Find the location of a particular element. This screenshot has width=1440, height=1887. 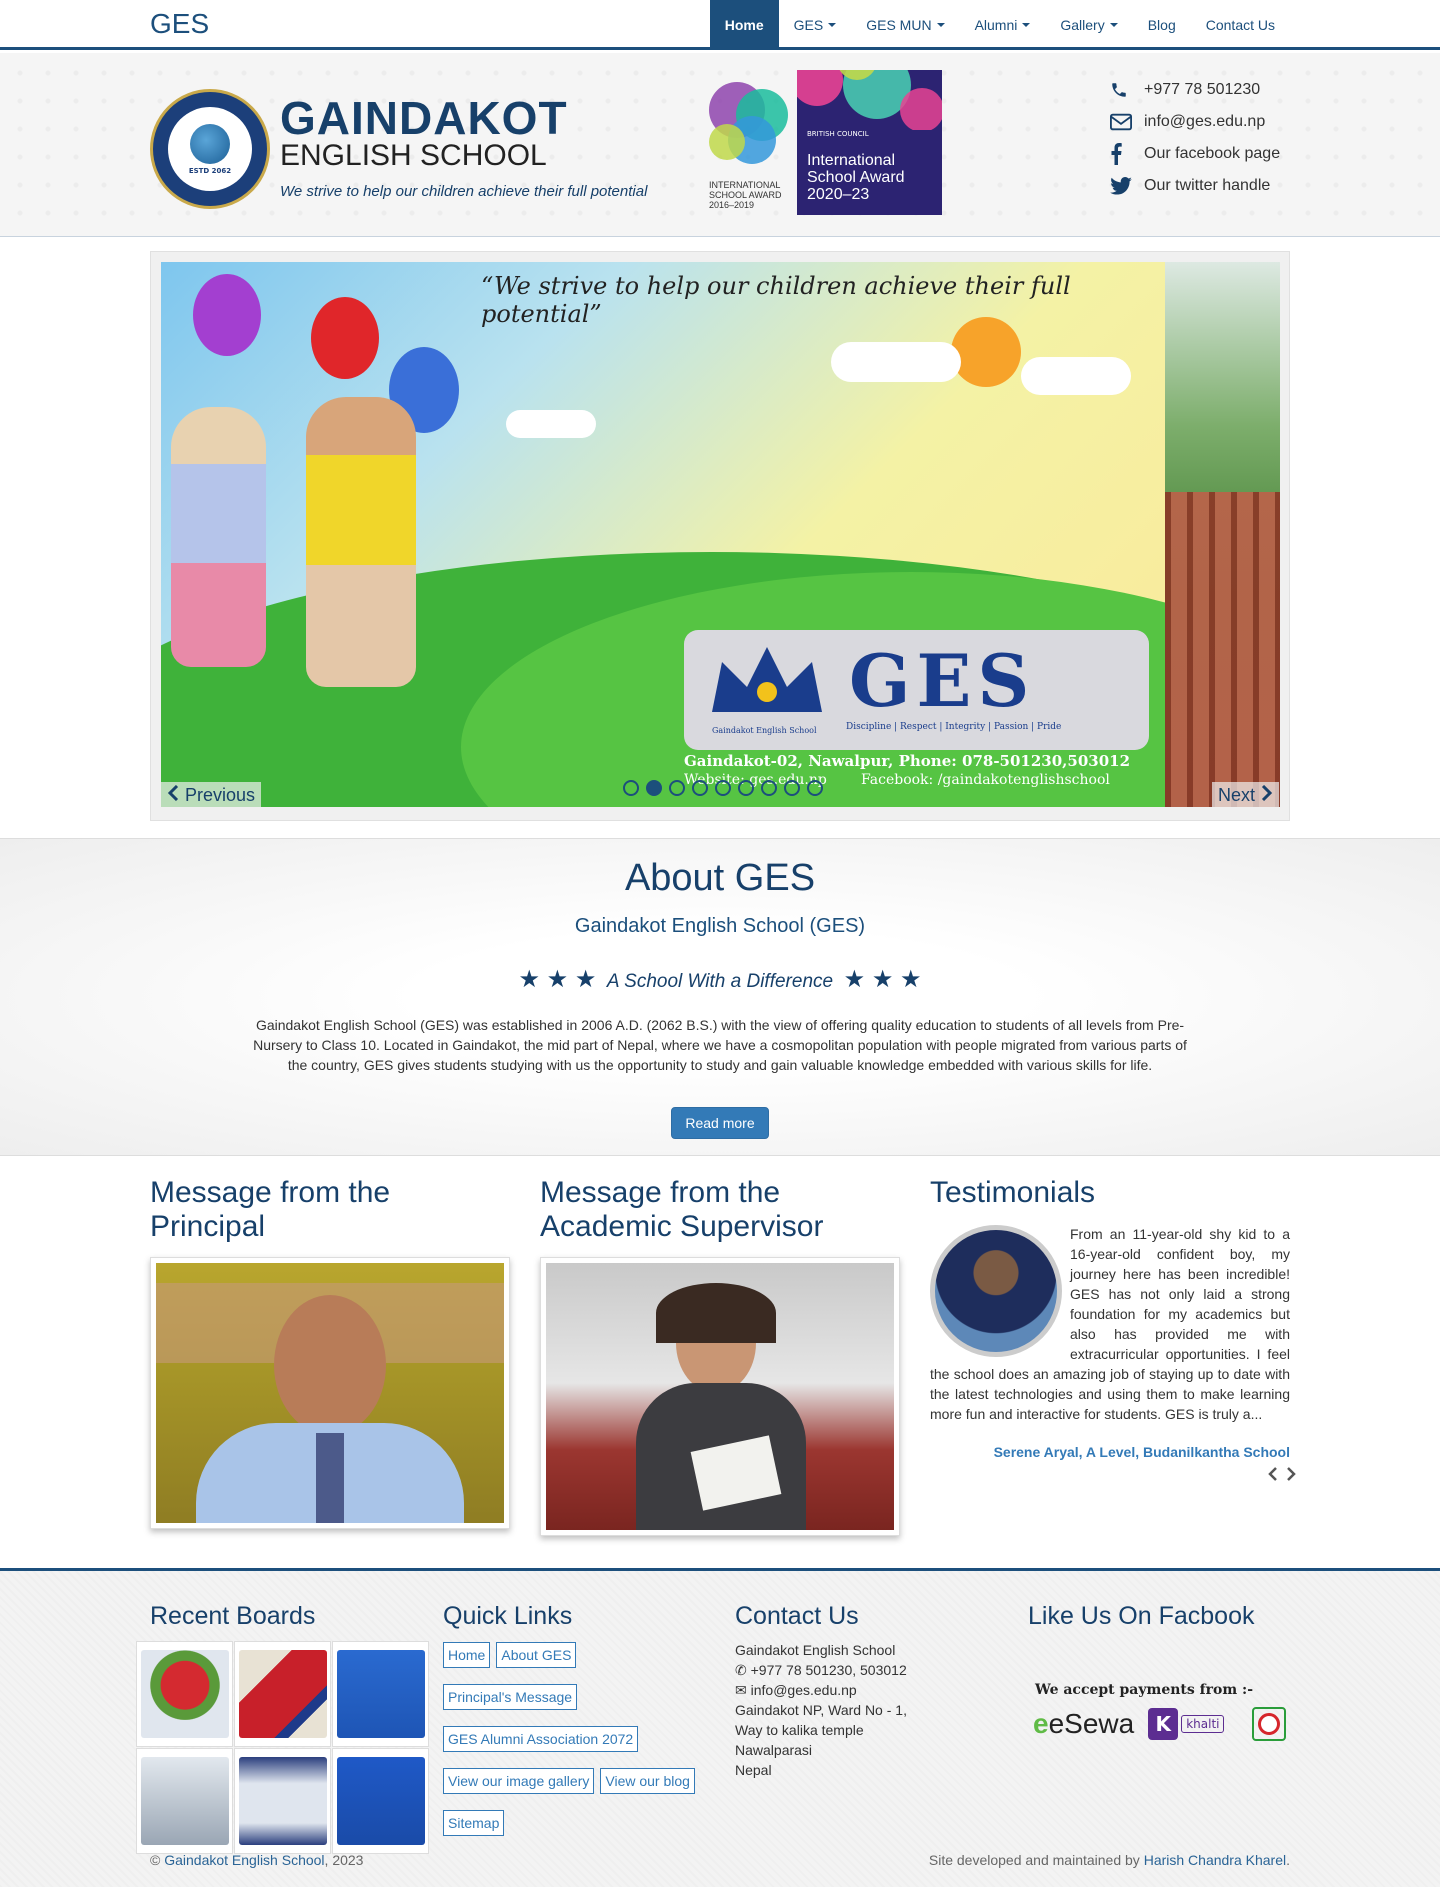

carousel-next-label: Next is located at coordinates (1236, 794).